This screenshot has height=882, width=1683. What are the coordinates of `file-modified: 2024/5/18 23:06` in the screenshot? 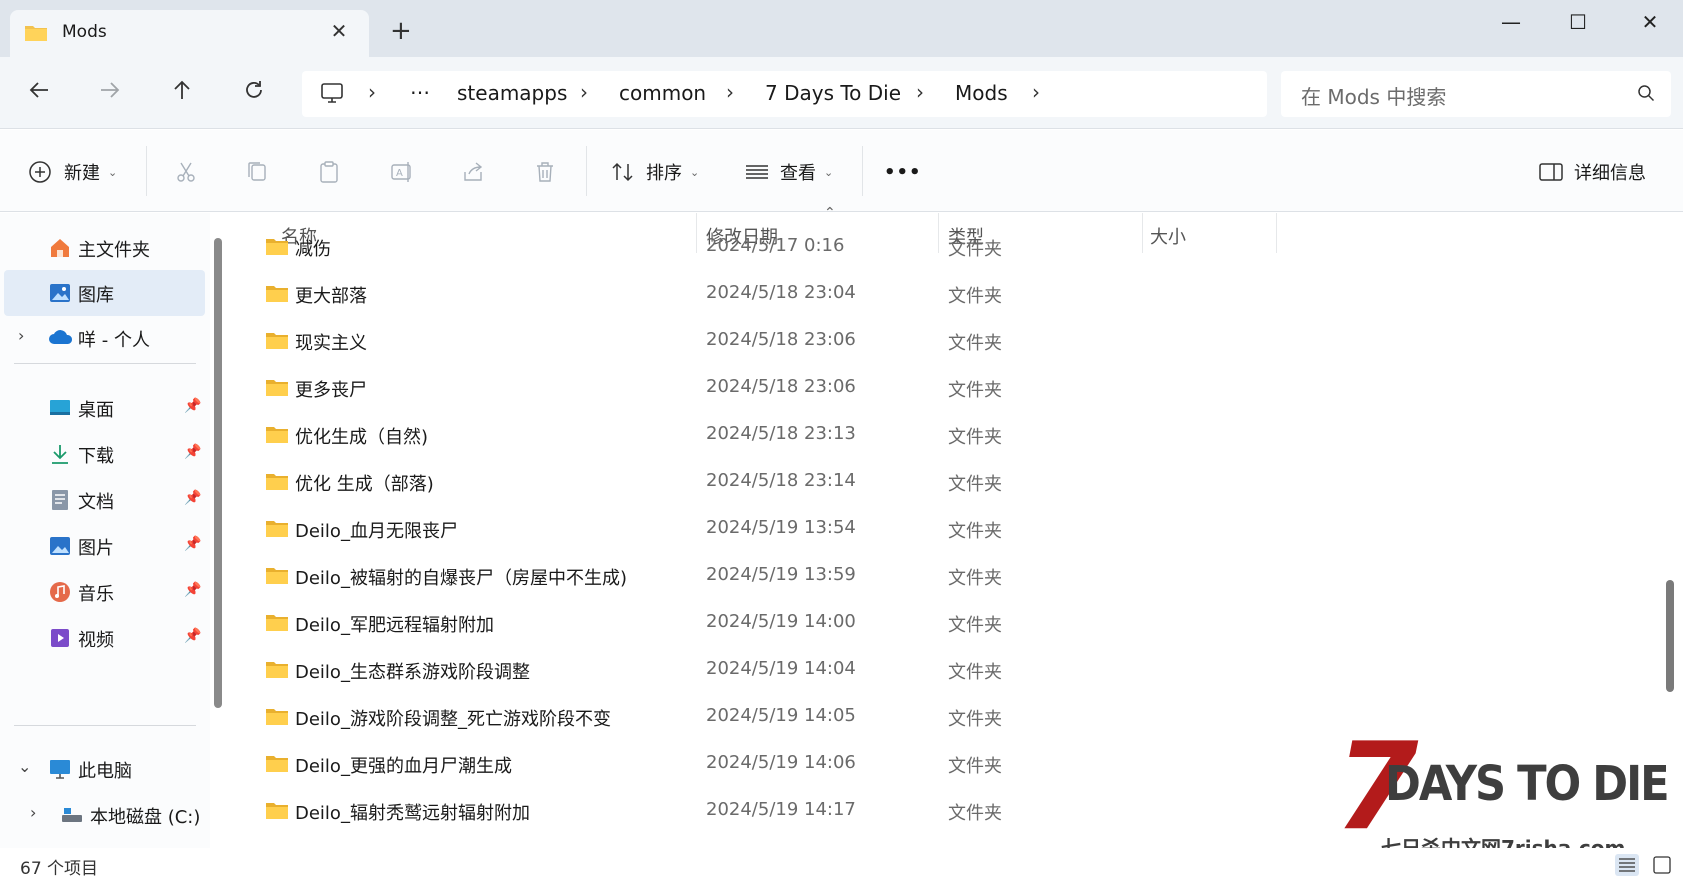 It's located at (781, 386).